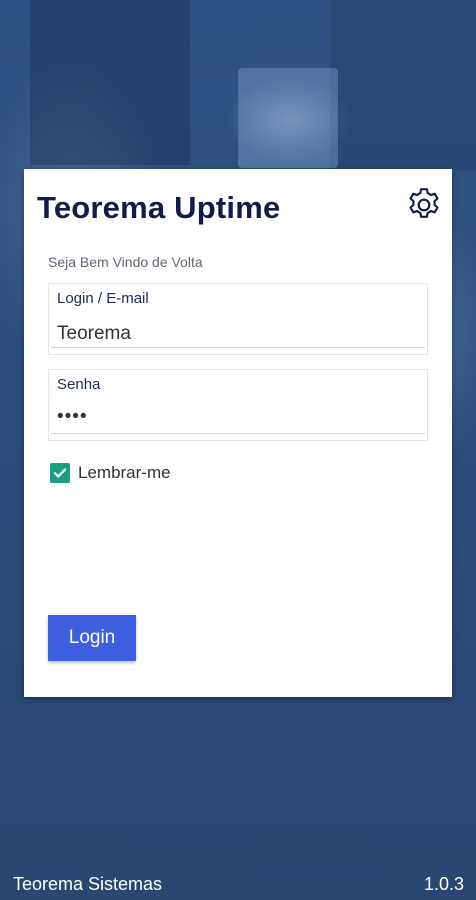 Image resolution: width=476 pixels, height=900 pixels. I want to click on app-title: Teorema Uptime, so click(159, 207).